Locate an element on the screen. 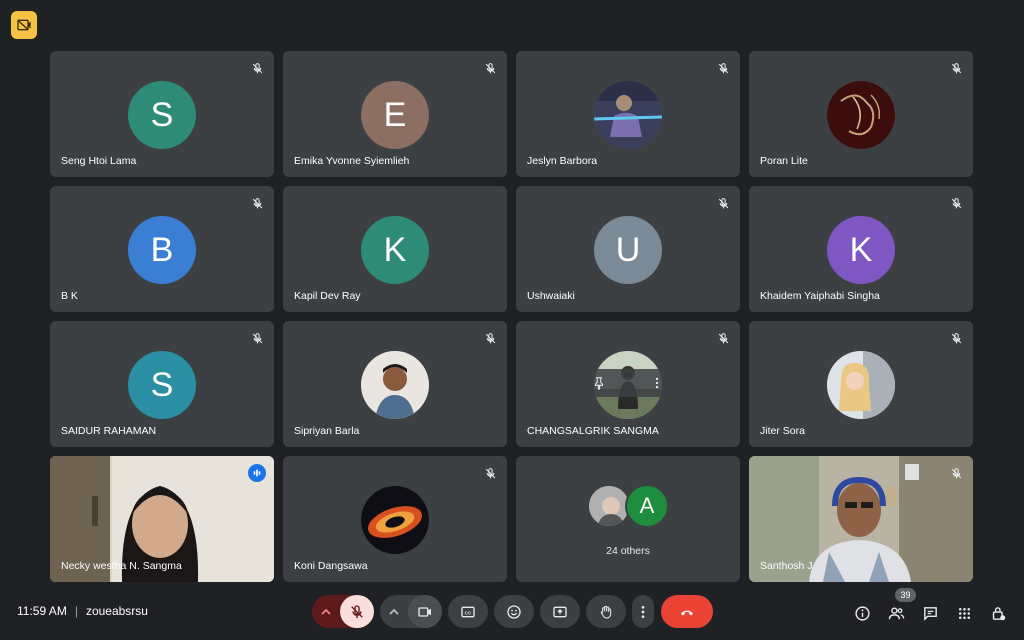 This screenshot has height=640, width=1024. apps-grid-icon is located at coordinates (964, 613).